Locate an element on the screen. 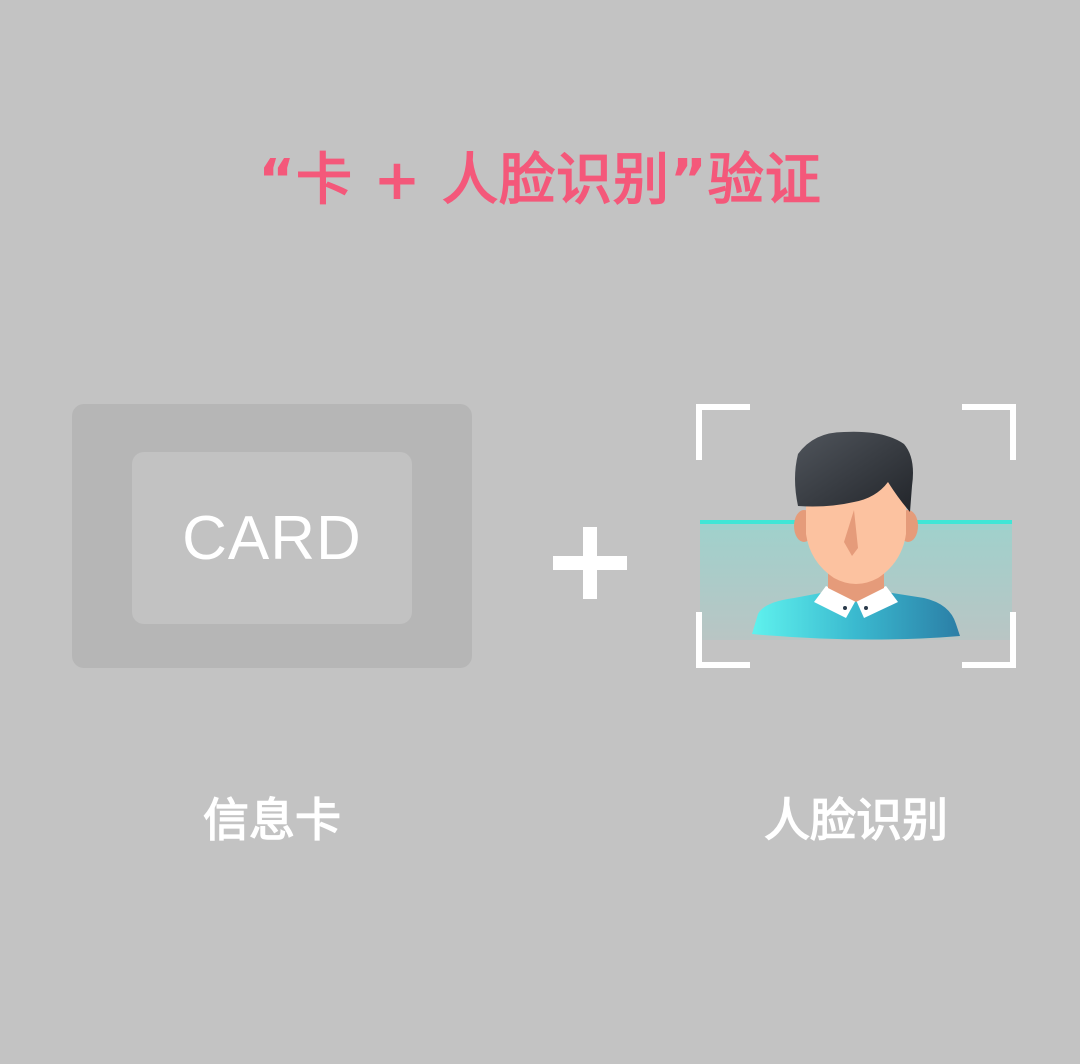 The height and width of the screenshot is (1064, 1080). info-card: CARD is located at coordinates (272, 536).